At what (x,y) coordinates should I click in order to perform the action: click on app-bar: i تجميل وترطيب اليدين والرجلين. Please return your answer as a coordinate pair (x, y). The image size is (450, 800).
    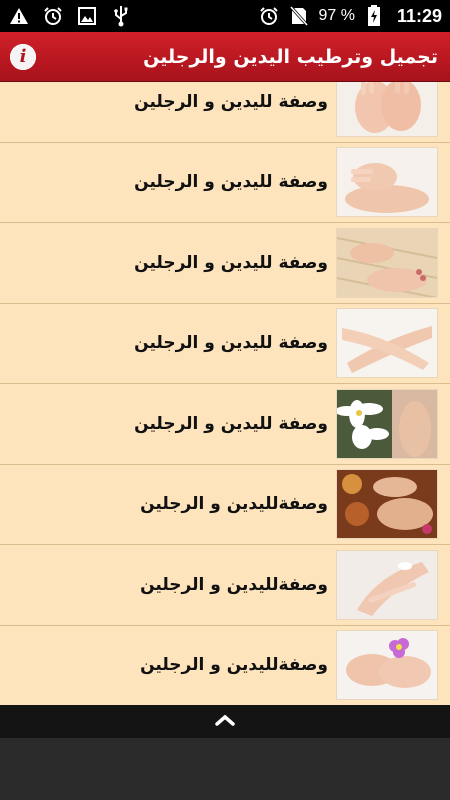
    Looking at the image, I should click on (225, 57).